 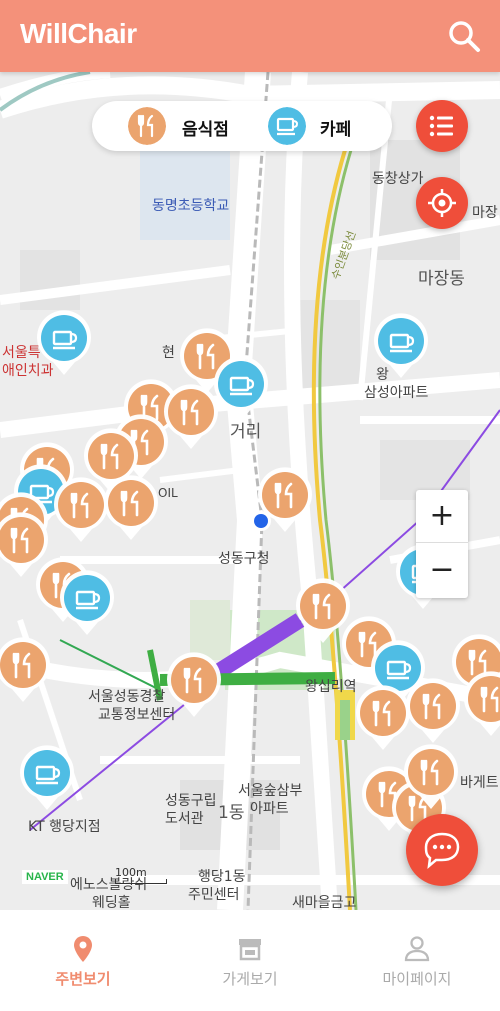 I want to click on nav-mypage: 마이페이지, so click(x=417, y=960).